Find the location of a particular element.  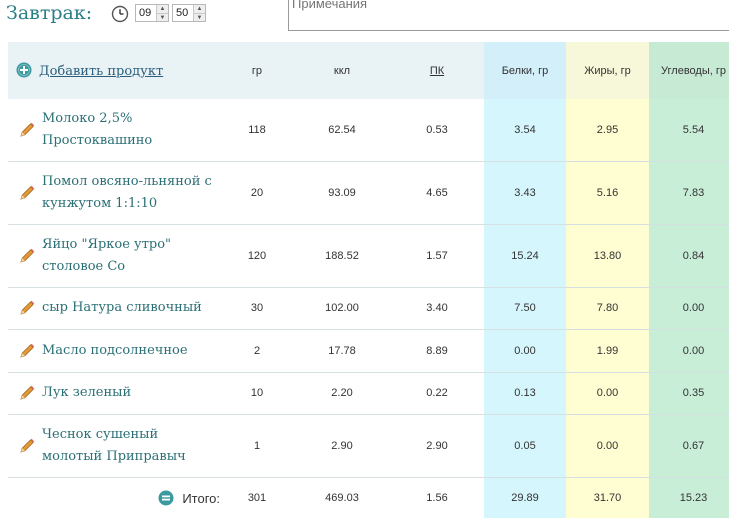

hour-down-button: ▼ is located at coordinates (162, 17).